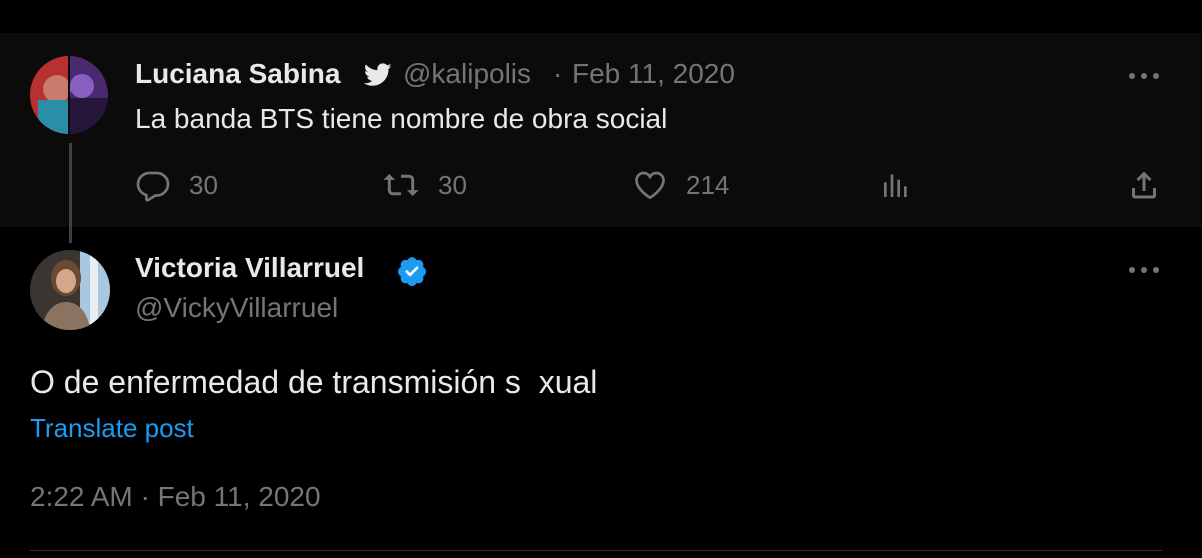  I want to click on tweet-text: La banda BTS tiene nombre de obra social, so click(401, 118).